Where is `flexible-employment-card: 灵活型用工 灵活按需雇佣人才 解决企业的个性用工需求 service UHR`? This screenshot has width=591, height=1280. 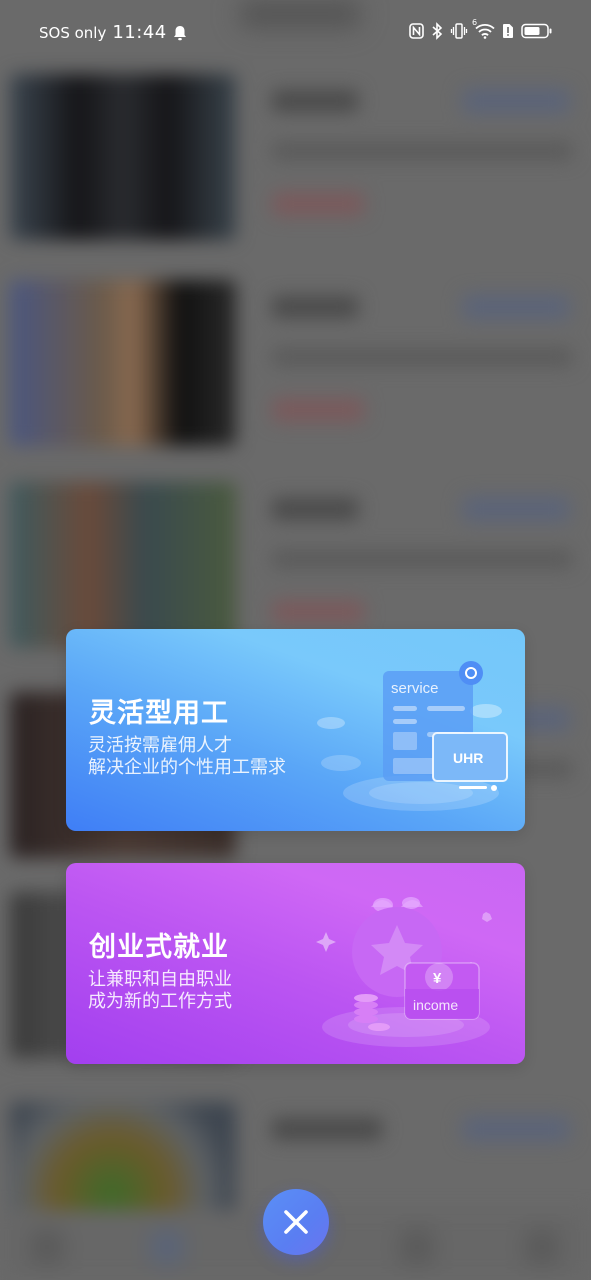
flexible-employment-card: 灵活型用工 灵活按需雇佣人才 解决企业的个性用工需求 service UHR is located at coordinates (295, 730).